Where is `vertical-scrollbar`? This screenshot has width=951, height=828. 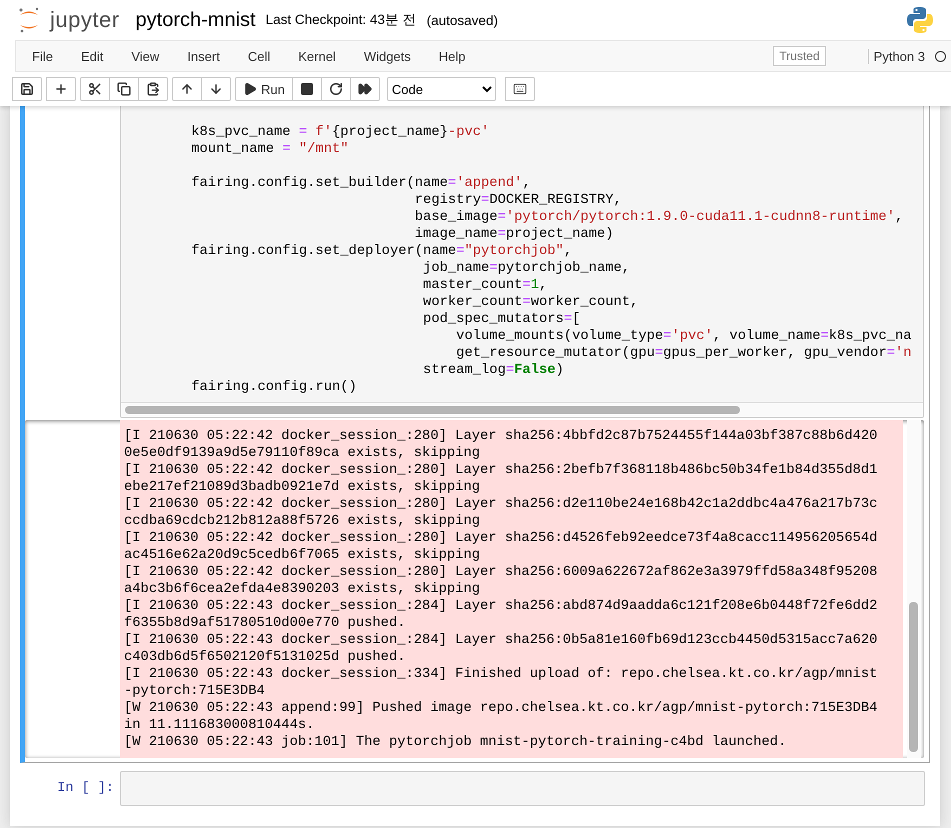
vertical-scrollbar is located at coordinates (913, 677).